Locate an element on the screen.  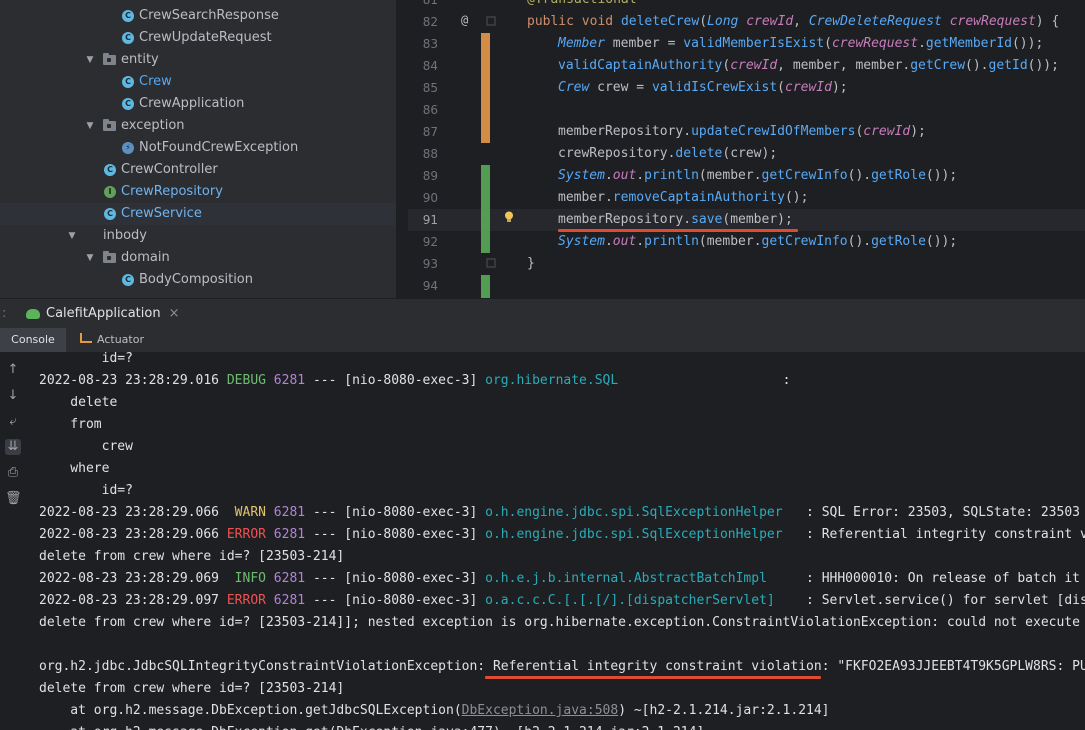
override-marker-icon: @ is located at coordinates (464, 20).